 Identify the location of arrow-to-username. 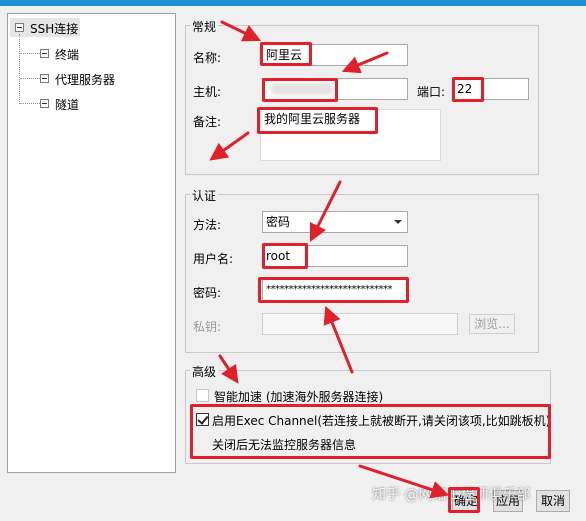
(325, 211).